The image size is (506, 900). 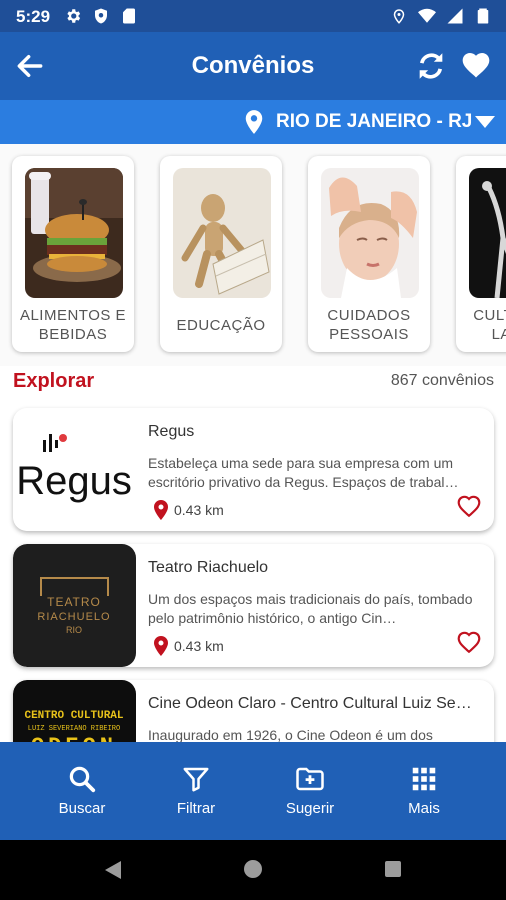 I want to click on search-icon, so click(x=82, y=779).